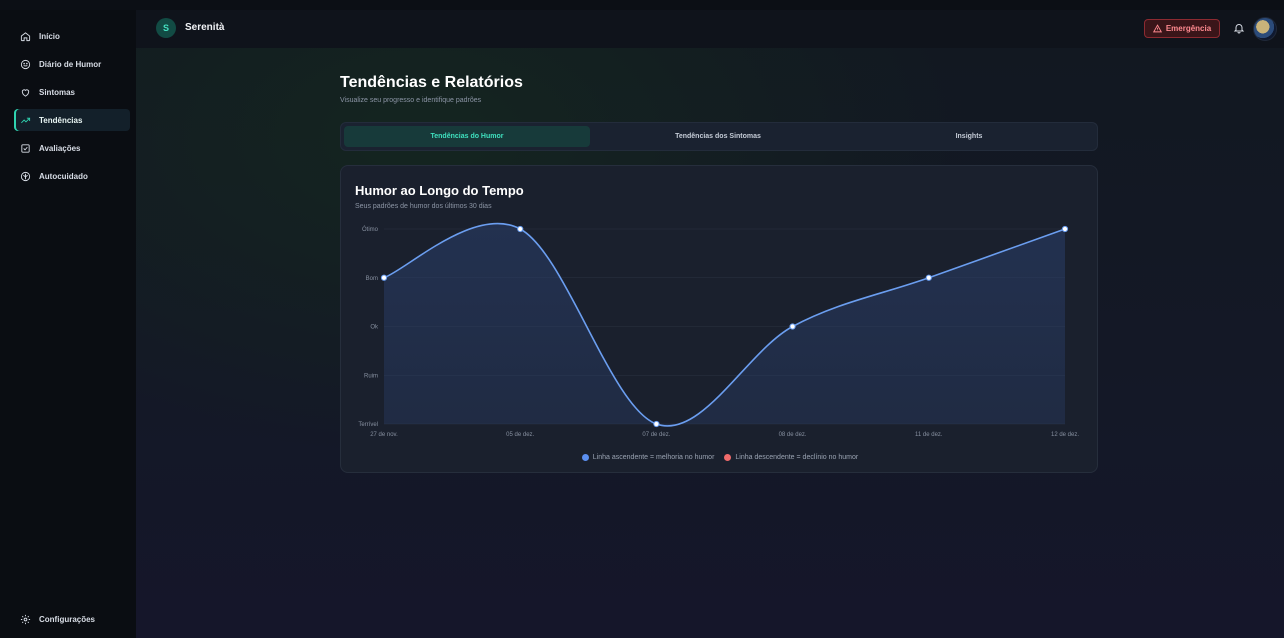 The width and height of the screenshot is (1284, 638). I want to click on emergency-label: Emergência, so click(1188, 28).